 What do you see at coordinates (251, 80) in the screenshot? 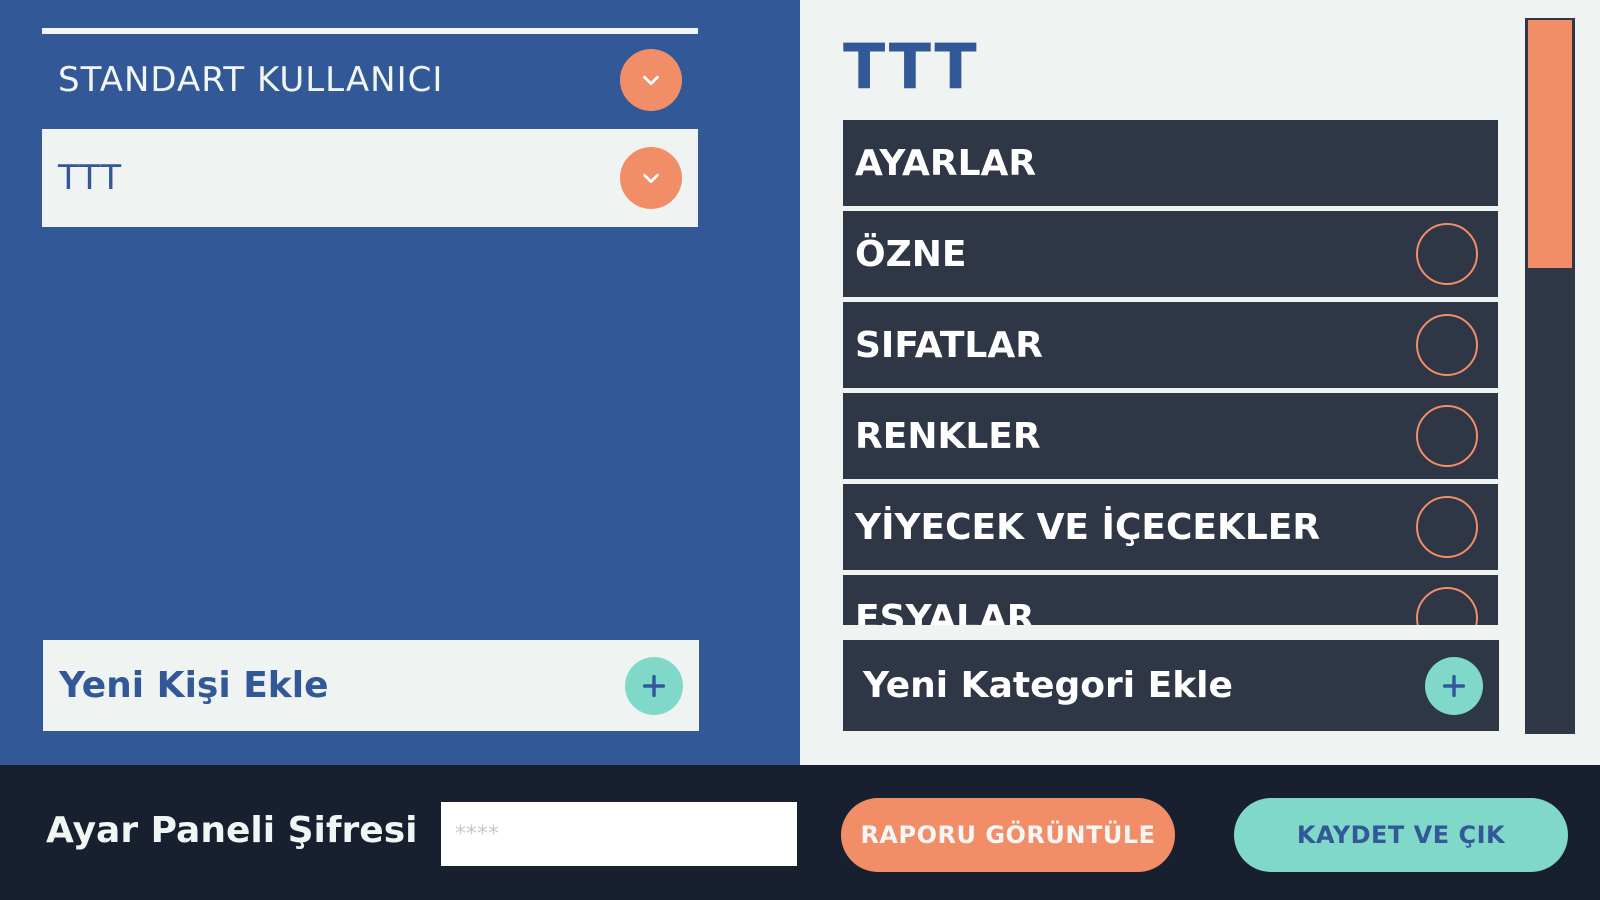
I see `user-label: STANDART KULLANICI` at bounding box center [251, 80].